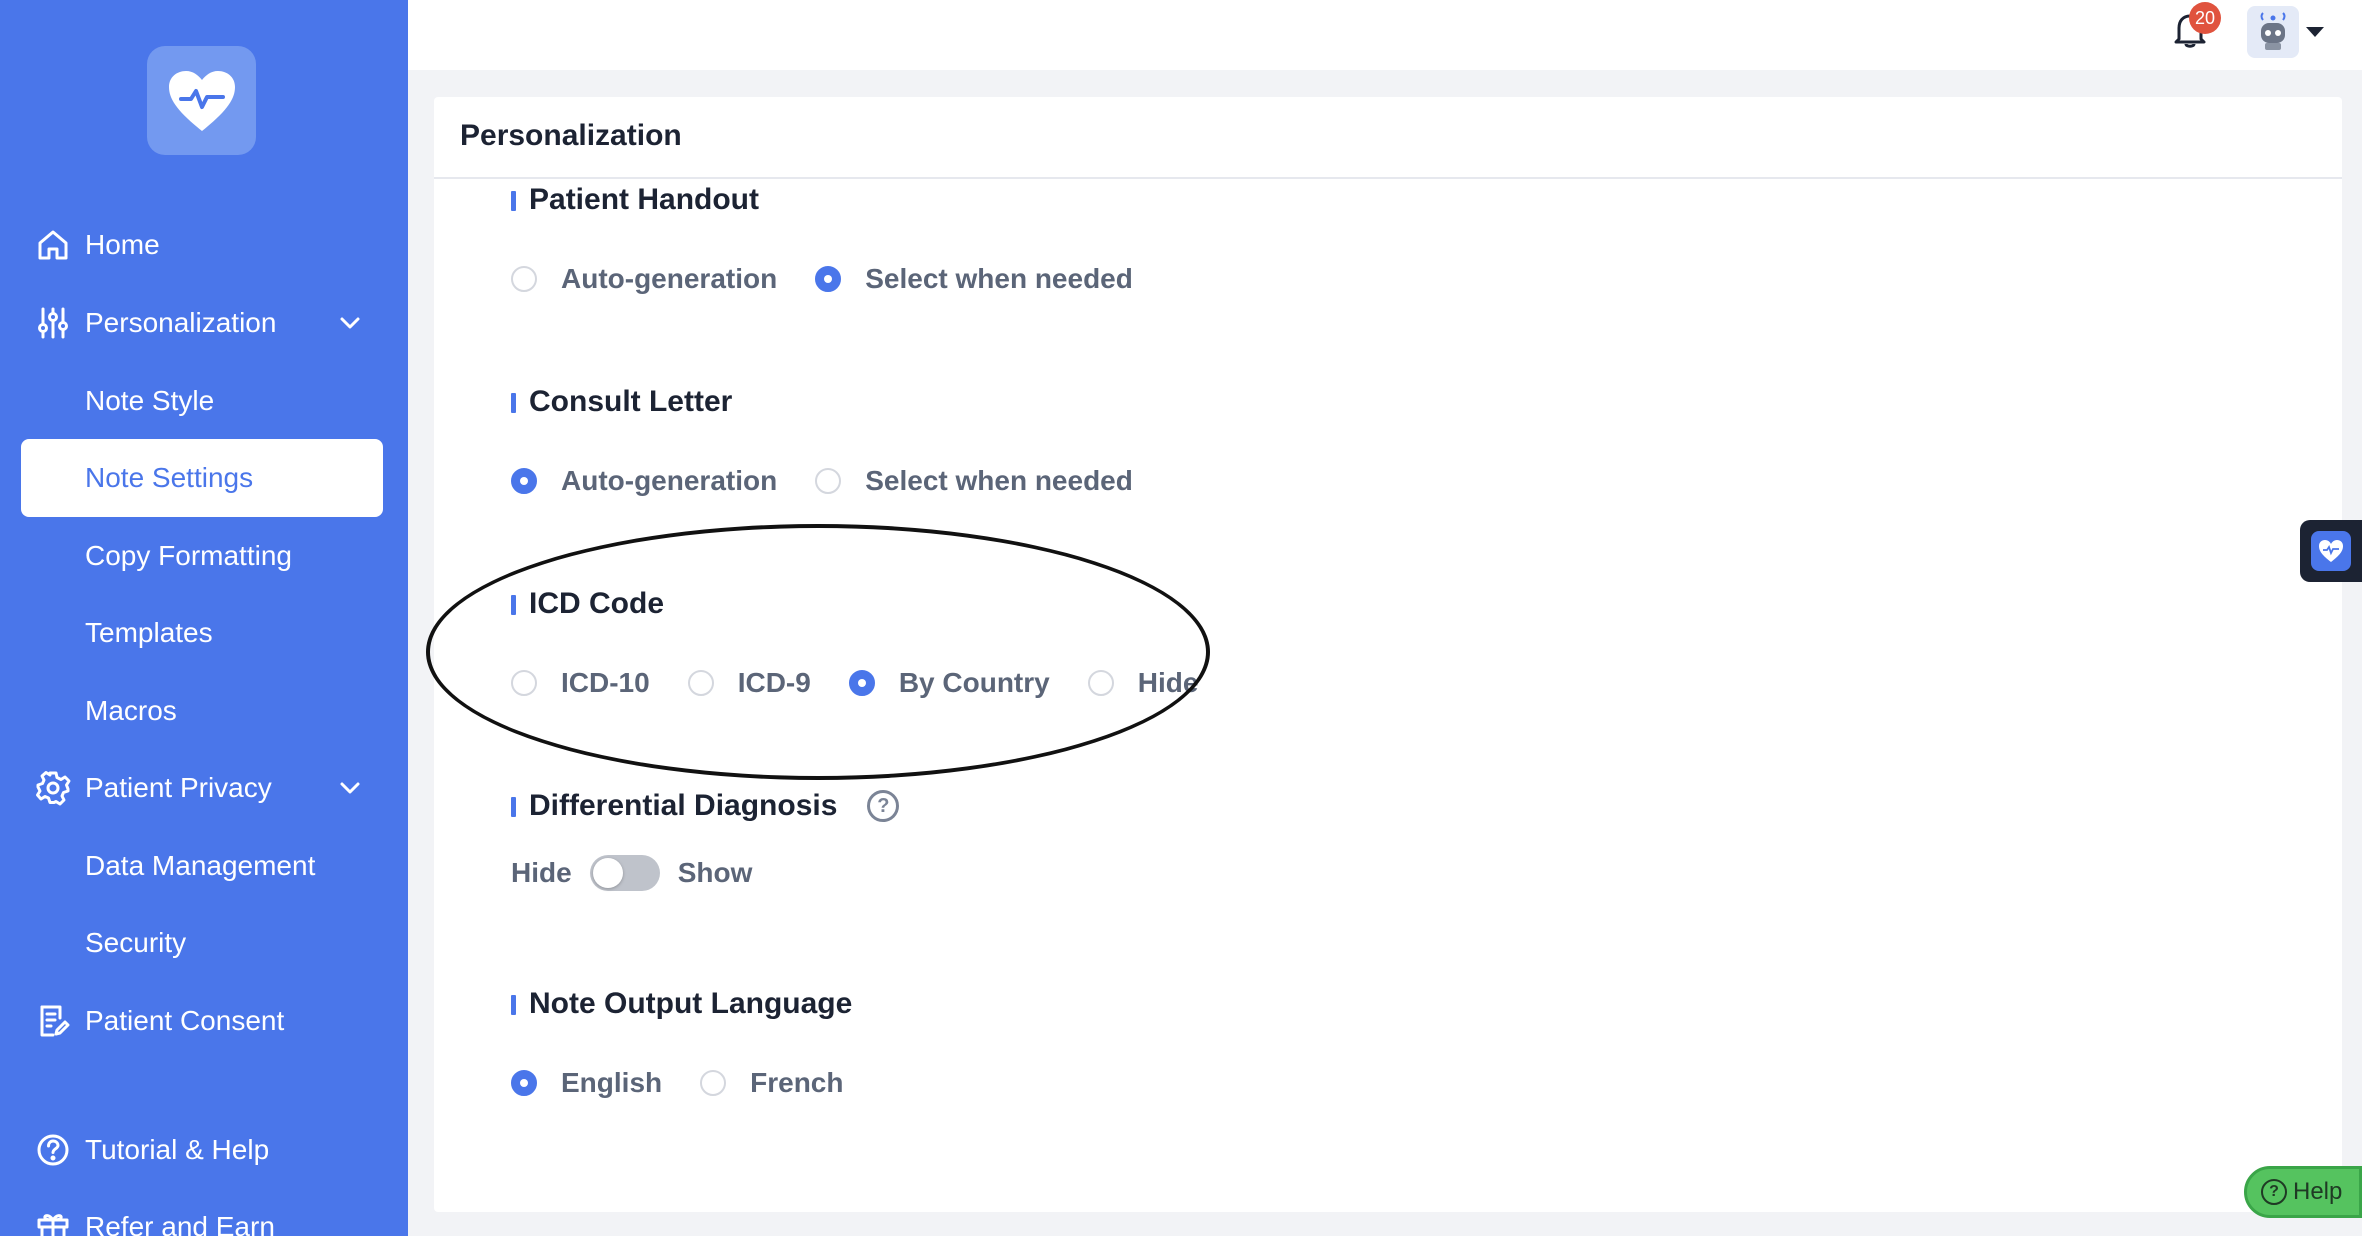  Describe the element at coordinates (122, 244) in the screenshot. I see `sidebar-item-label: Home` at that location.